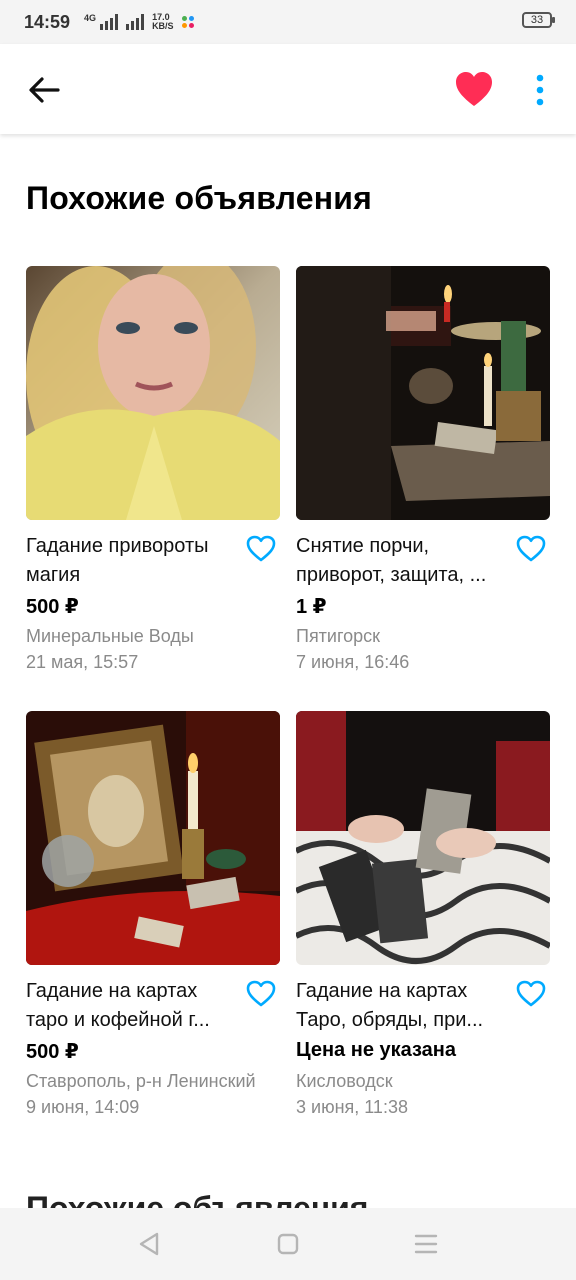 This screenshot has width=576, height=1280. What do you see at coordinates (109, 22) in the screenshot?
I see `signal-icon` at bounding box center [109, 22].